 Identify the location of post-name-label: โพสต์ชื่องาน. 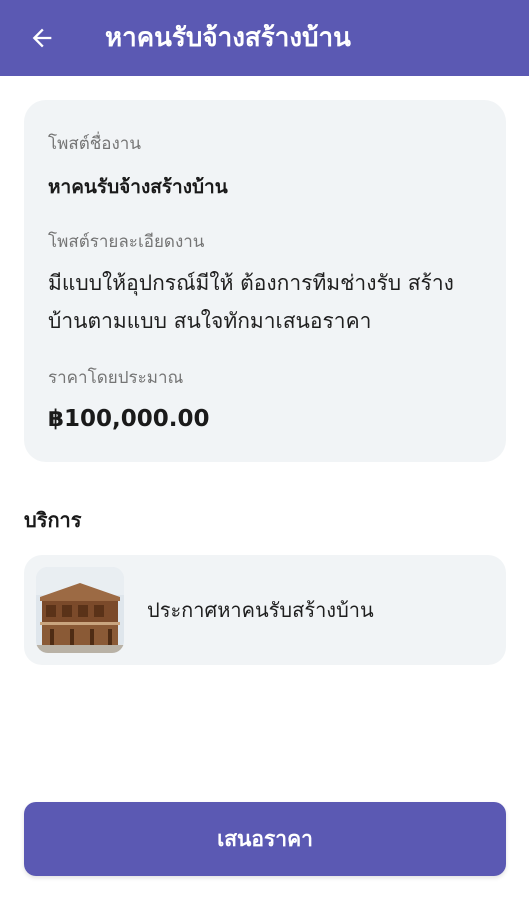
(94, 144).